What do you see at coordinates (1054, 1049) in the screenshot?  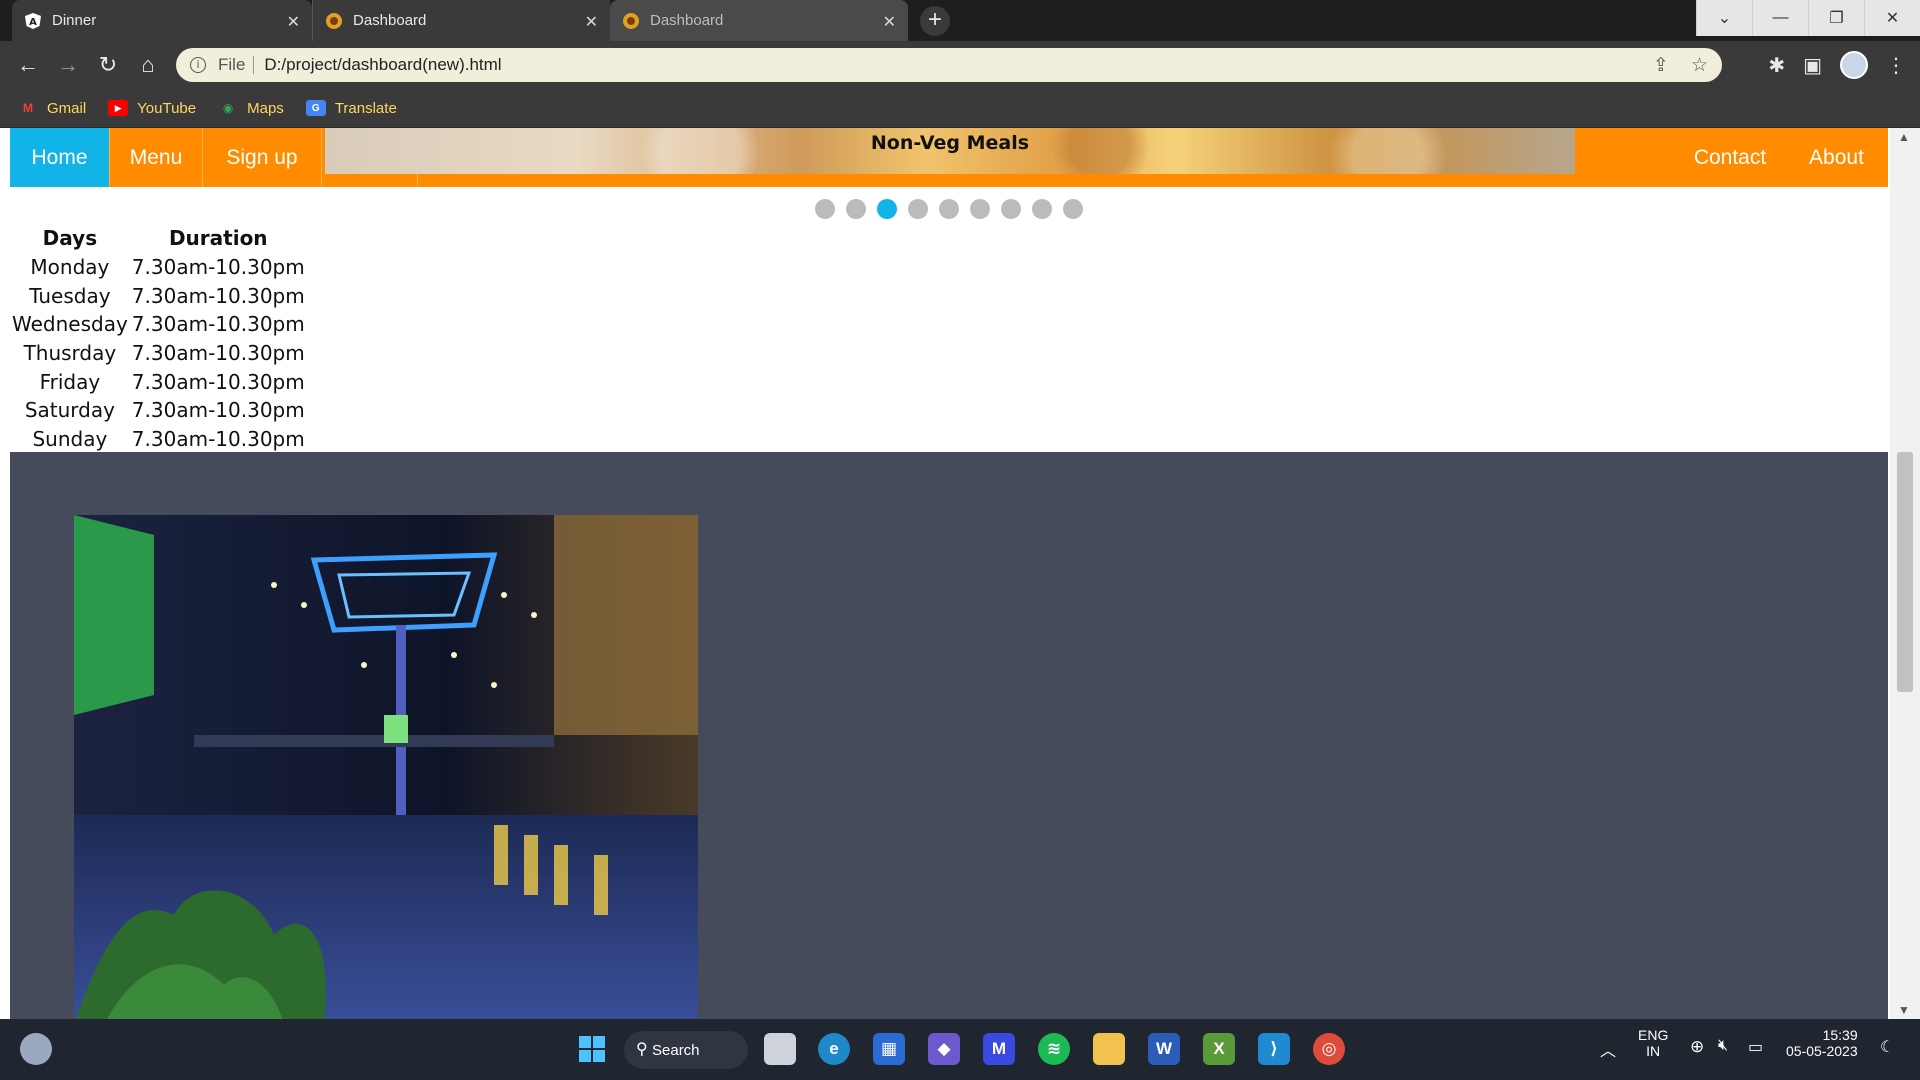 I see `spotify-icon: ≋` at bounding box center [1054, 1049].